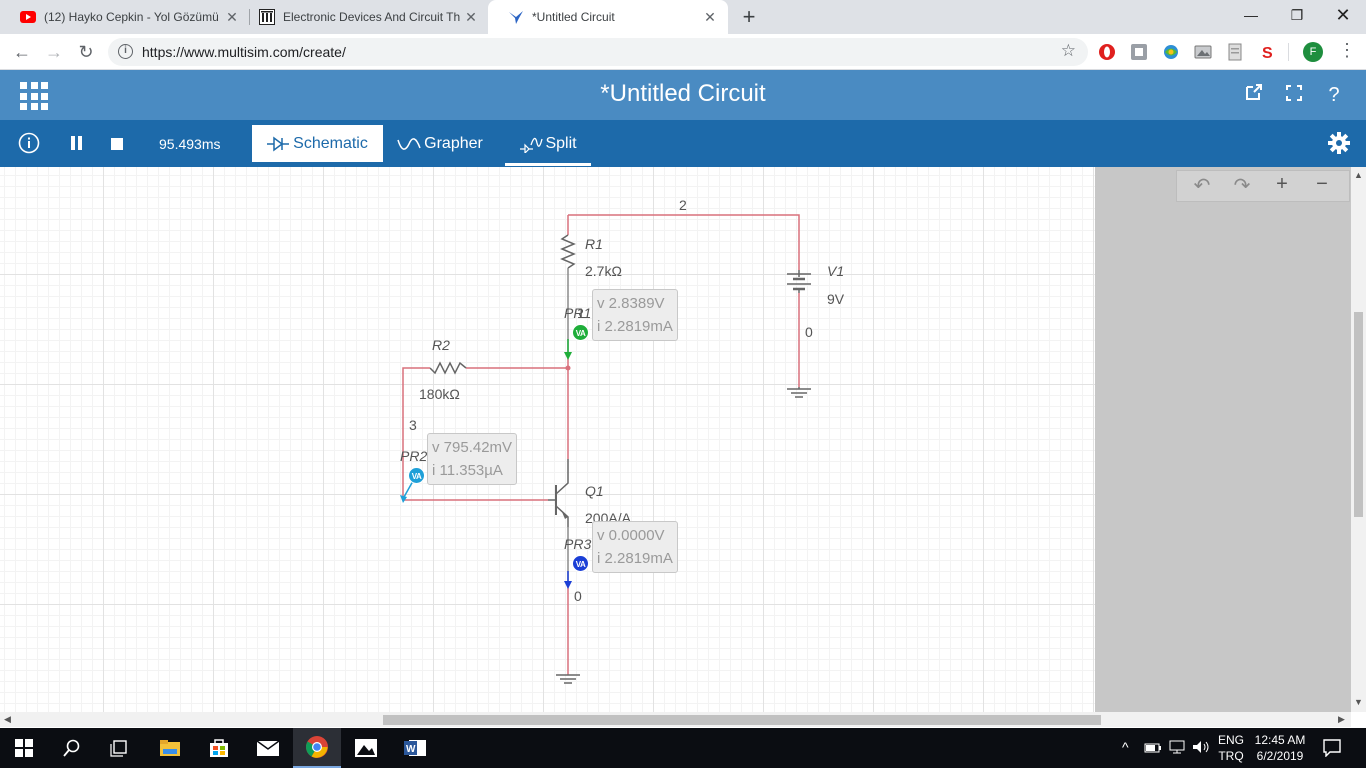 The image size is (1366, 768). I want to click on language-indicator: ENG, so click(1231, 740).